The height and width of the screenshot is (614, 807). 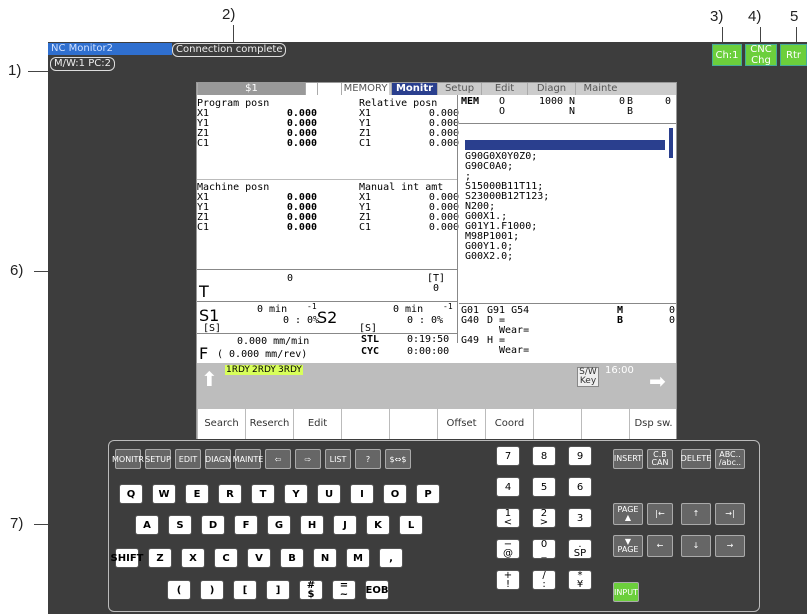 I want to click on key-row_a-4: G, so click(x=279, y=525).